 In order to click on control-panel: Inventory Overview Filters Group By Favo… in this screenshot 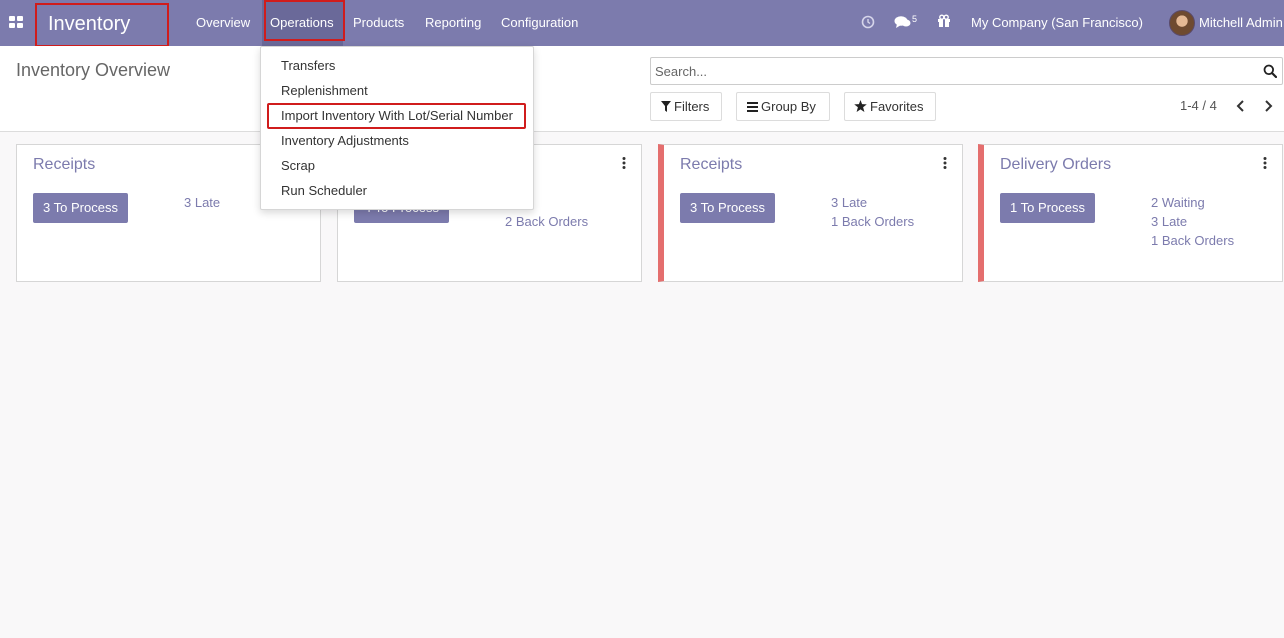, I will do `click(642, 89)`.